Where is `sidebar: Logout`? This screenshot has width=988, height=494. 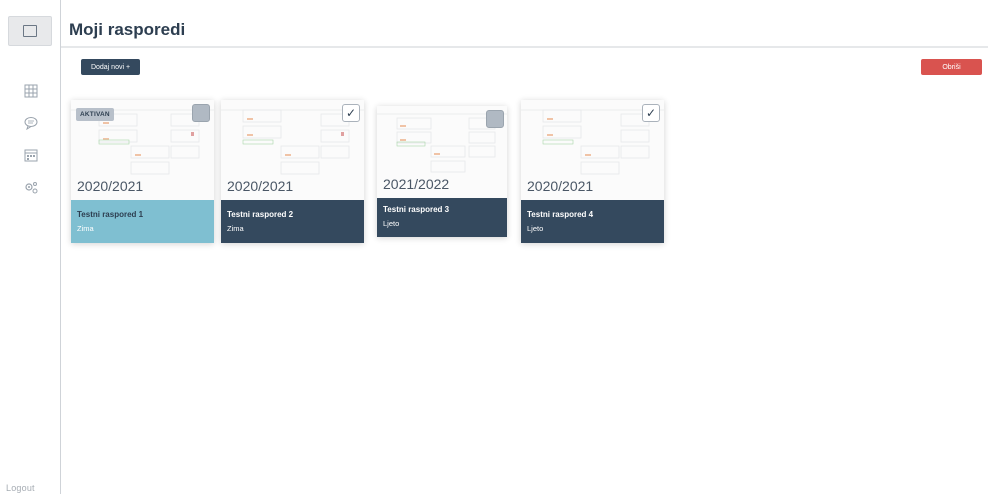 sidebar: Logout is located at coordinates (30, 247).